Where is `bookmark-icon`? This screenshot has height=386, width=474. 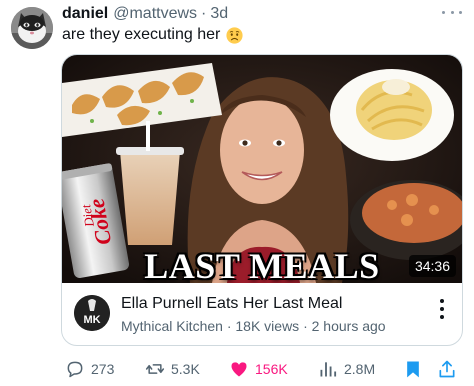
bookmark-icon is located at coordinates (413, 369).